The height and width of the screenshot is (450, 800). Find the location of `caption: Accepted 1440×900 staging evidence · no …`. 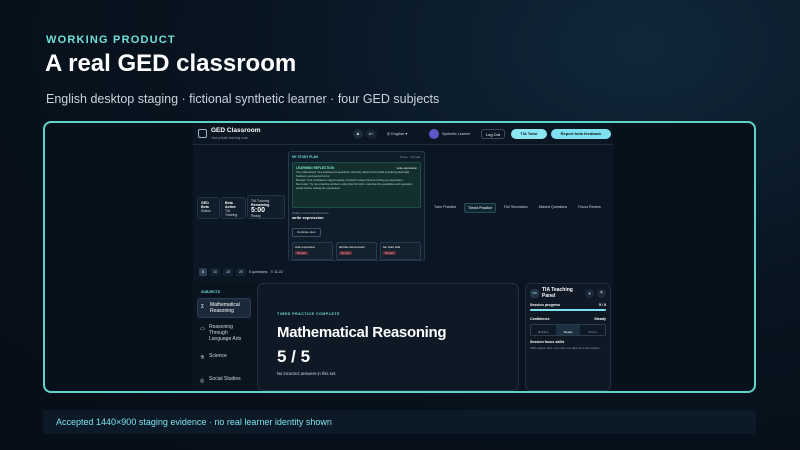

caption: Accepted 1440×900 staging evidence · no … is located at coordinates (194, 422).